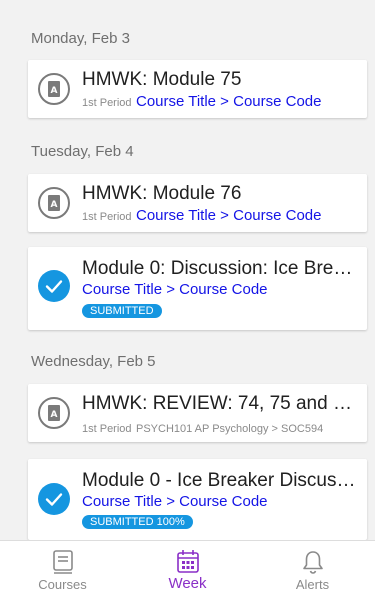  Describe the element at coordinates (313, 564) in the screenshot. I see `bell-icon` at that location.